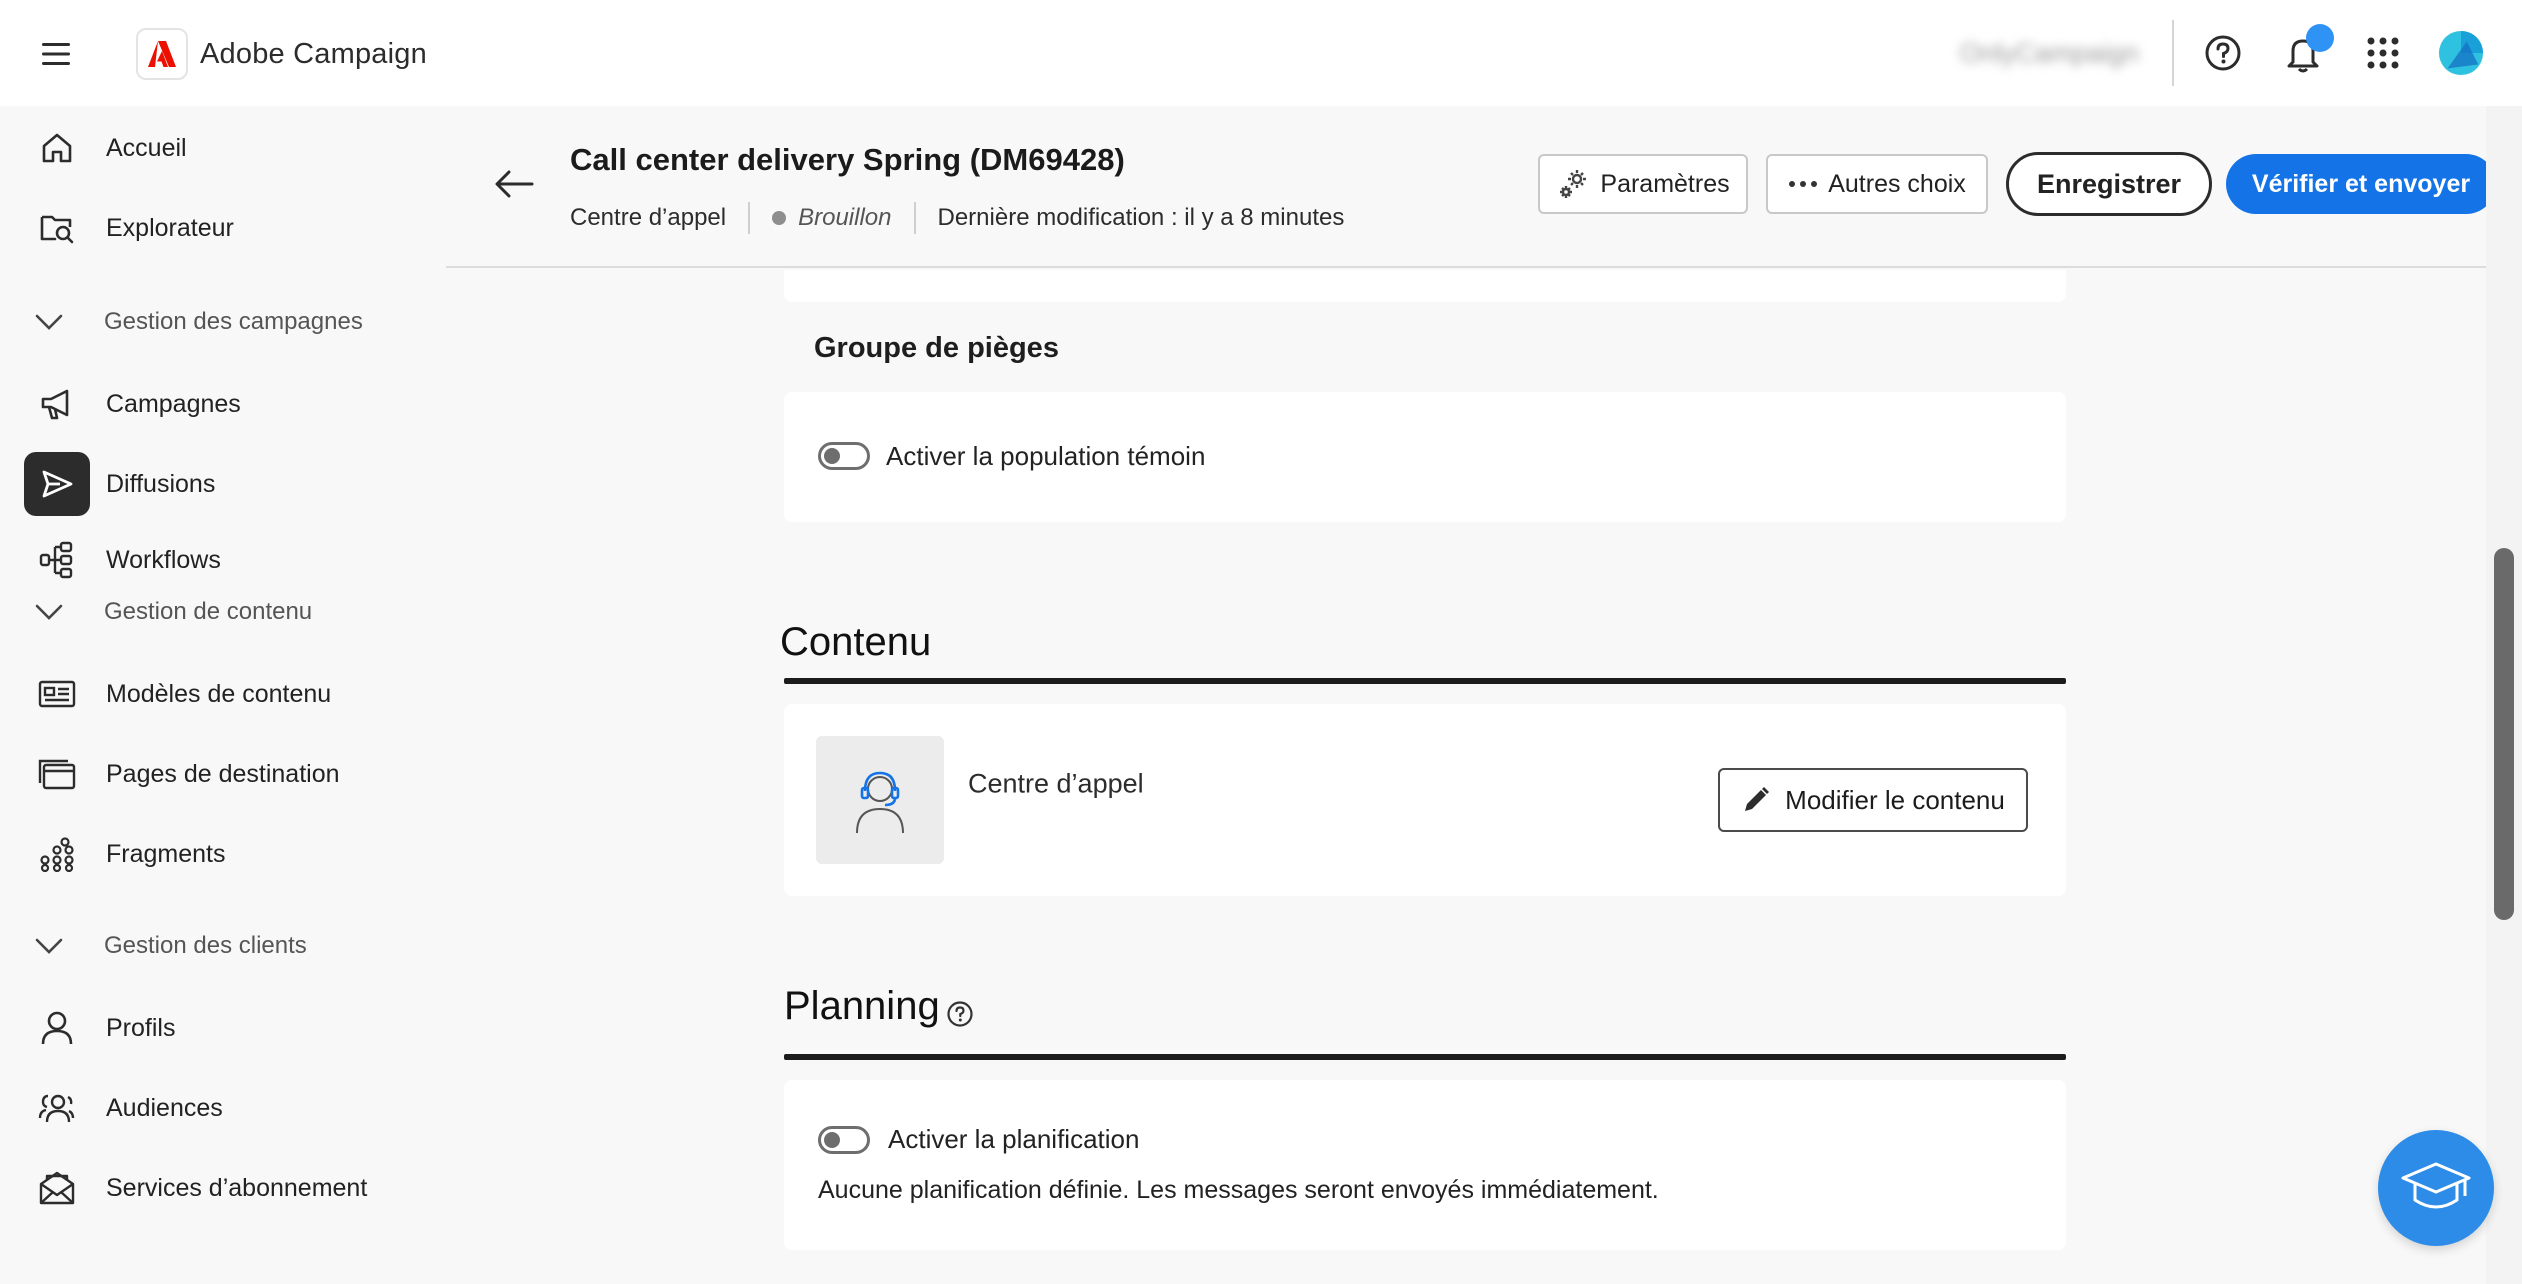 Image resolution: width=2522 pixels, height=1284 pixels. Describe the element at coordinates (648, 217) in the screenshot. I see `channel-label: Centre d’appel` at that location.